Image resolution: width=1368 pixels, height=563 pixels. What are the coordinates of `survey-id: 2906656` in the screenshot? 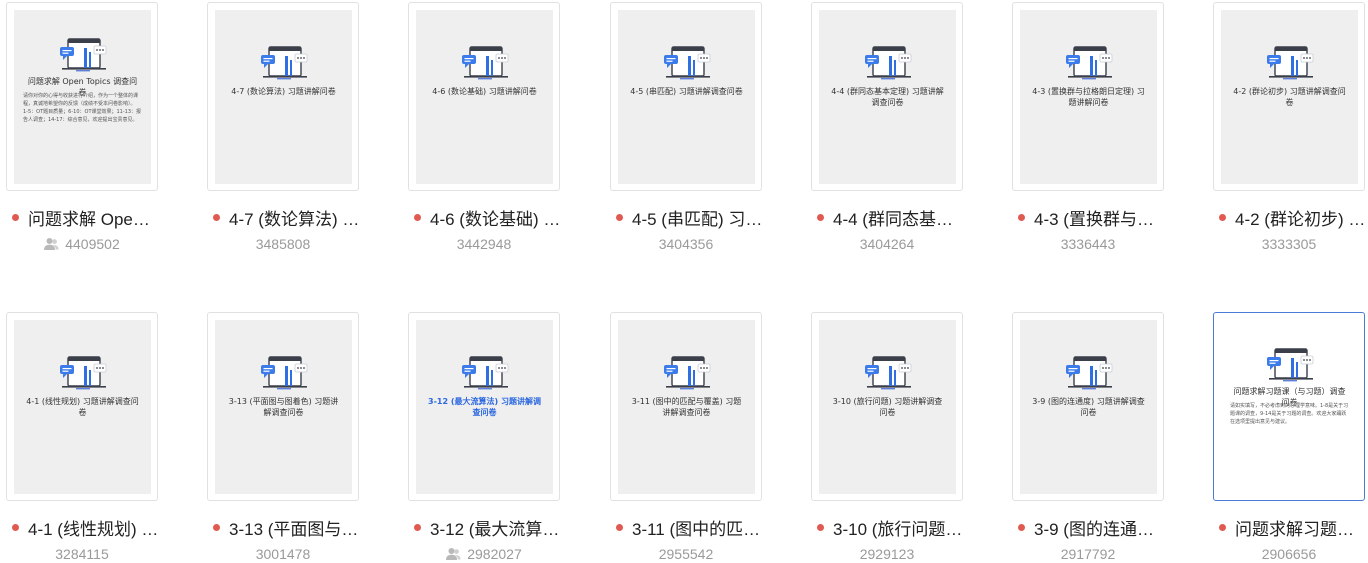 It's located at (1289, 554).